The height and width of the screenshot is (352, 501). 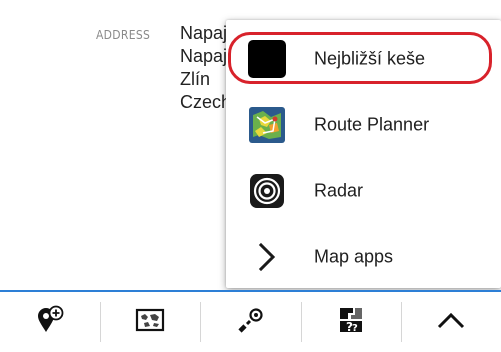 I want to click on menu-item-label: Route Planner, so click(x=372, y=124).